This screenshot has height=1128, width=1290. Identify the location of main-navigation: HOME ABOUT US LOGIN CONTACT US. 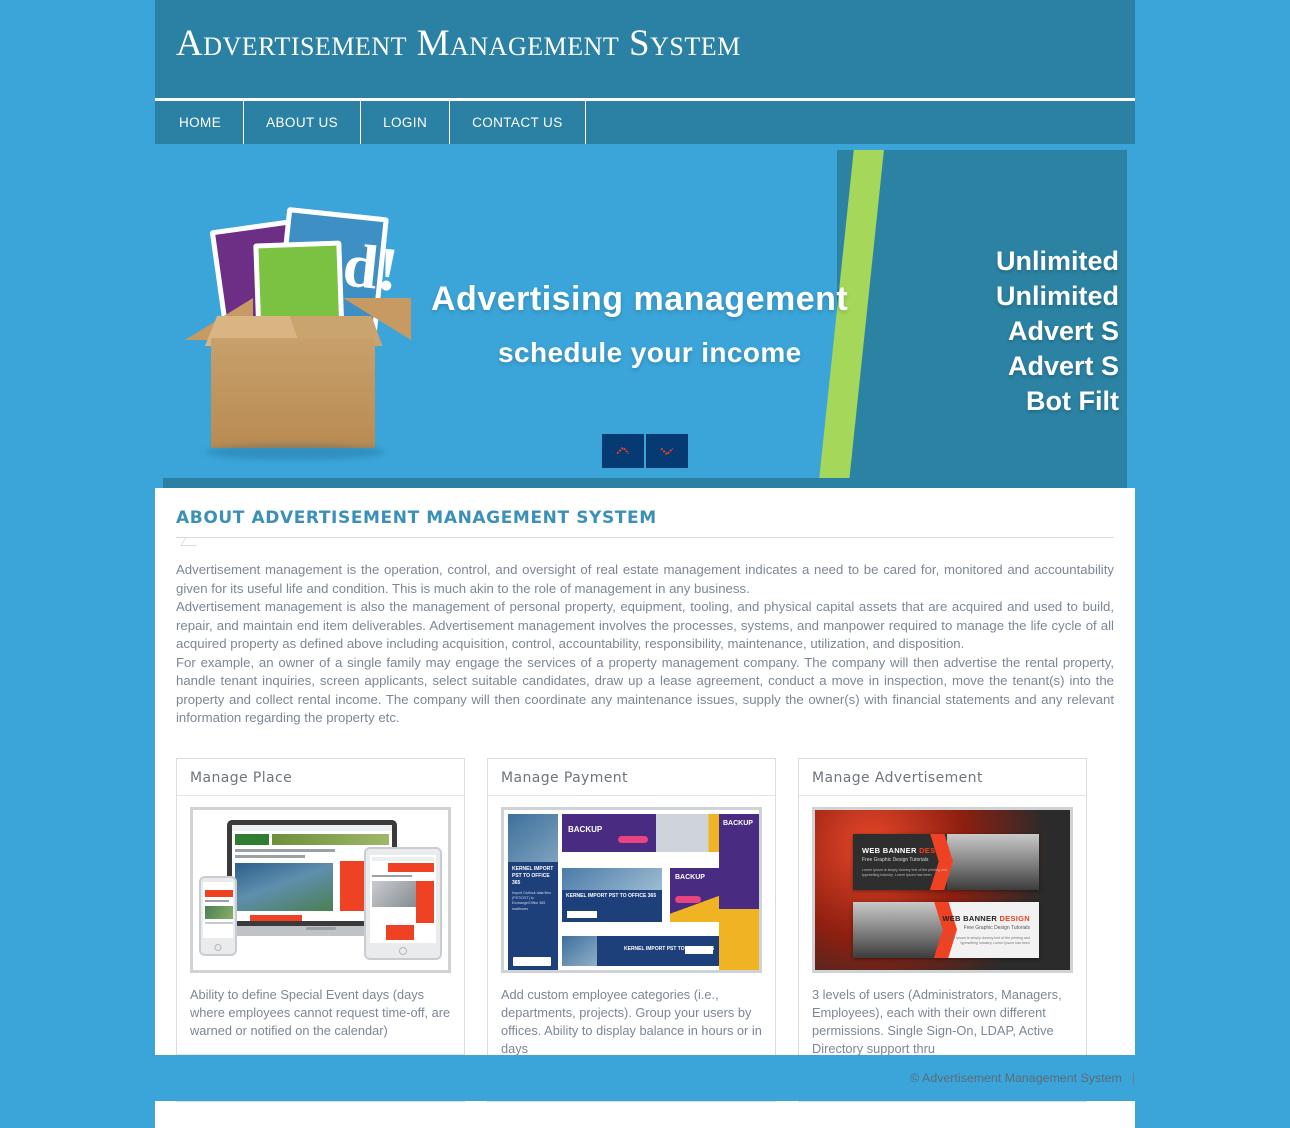
(645, 121).